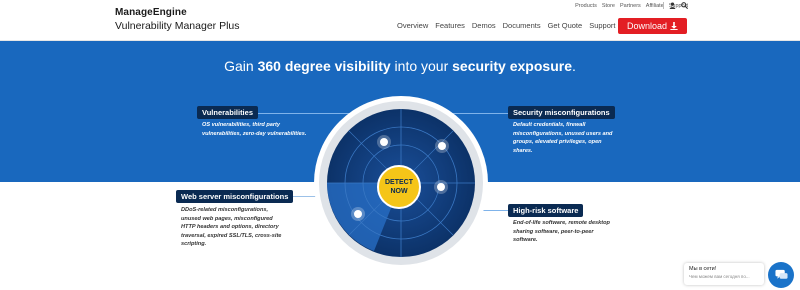 The height and width of the screenshot is (290, 800). I want to click on desc-line: misconfigurations, unused users and, so click(563, 133).